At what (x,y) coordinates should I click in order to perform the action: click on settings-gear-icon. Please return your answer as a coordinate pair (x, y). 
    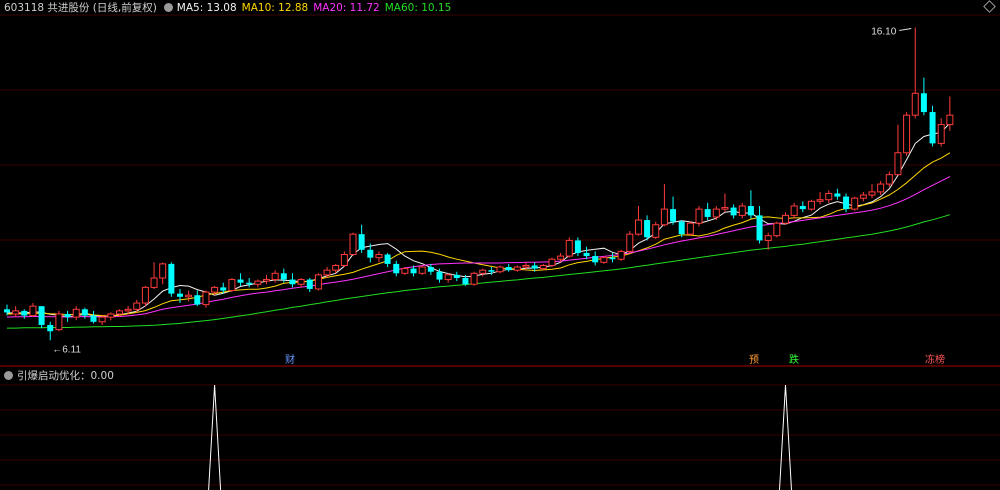
    Looking at the image, I should click on (168, 7).